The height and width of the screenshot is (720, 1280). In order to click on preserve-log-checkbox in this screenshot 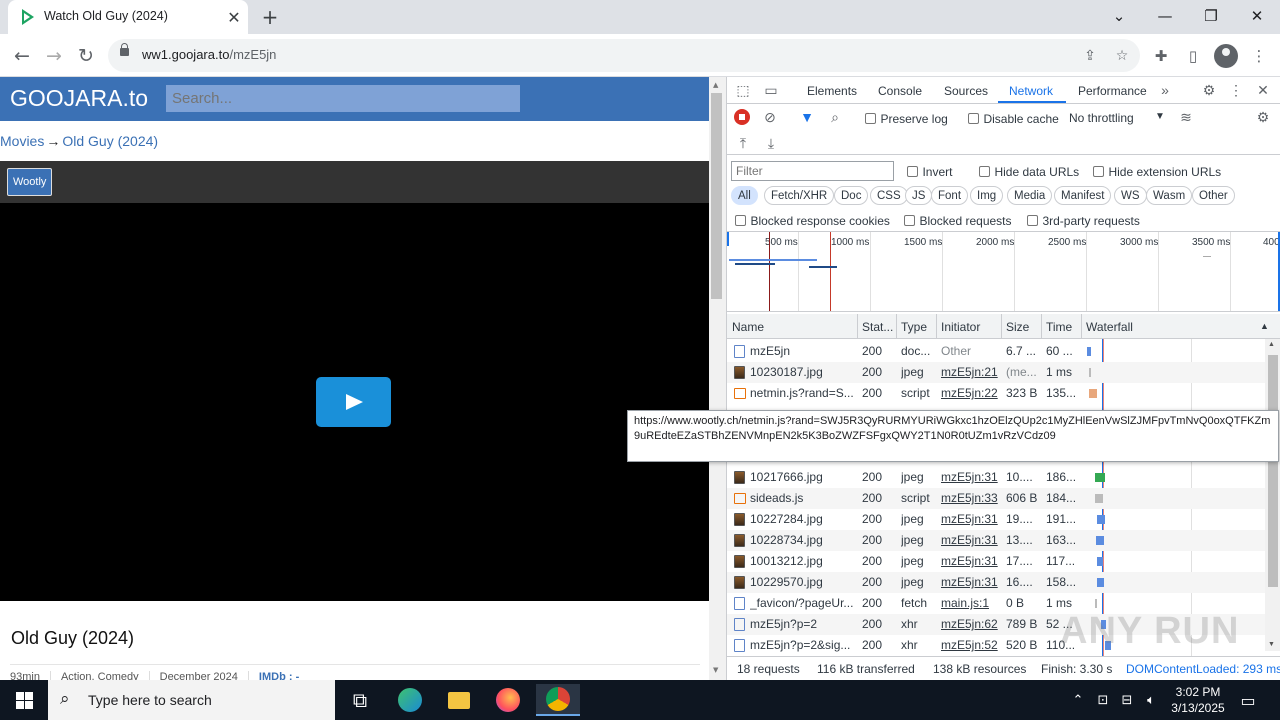, I will do `click(870, 119)`.